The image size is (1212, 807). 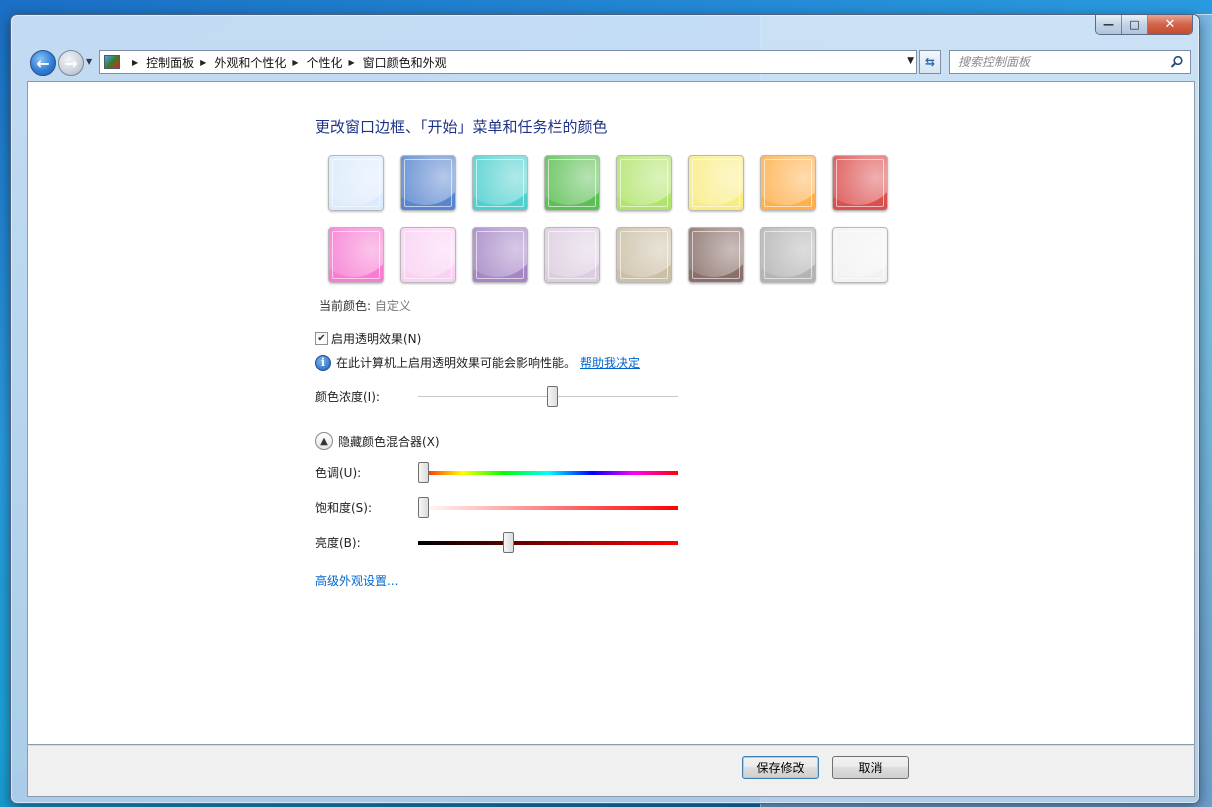 What do you see at coordinates (323, 362) in the screenshot?
I see `info-icon: i` at bounding box center [323, 362].